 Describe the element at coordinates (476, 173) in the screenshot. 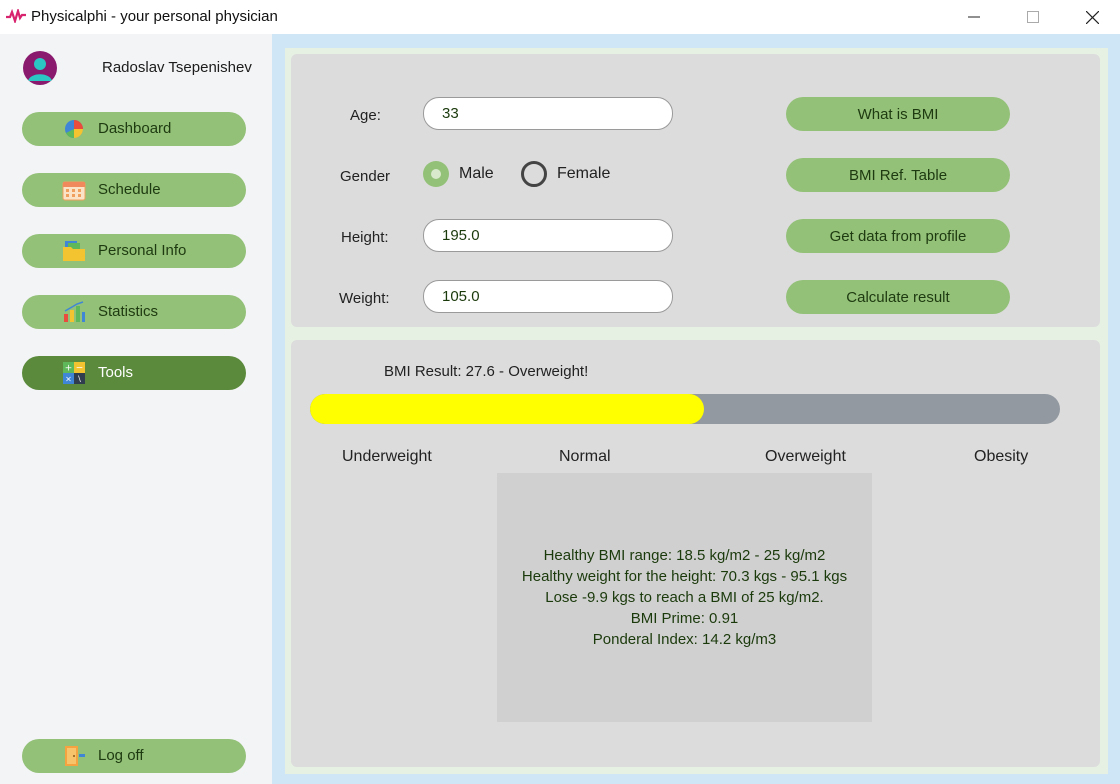

I see `gender-male-label: Male` at that location.